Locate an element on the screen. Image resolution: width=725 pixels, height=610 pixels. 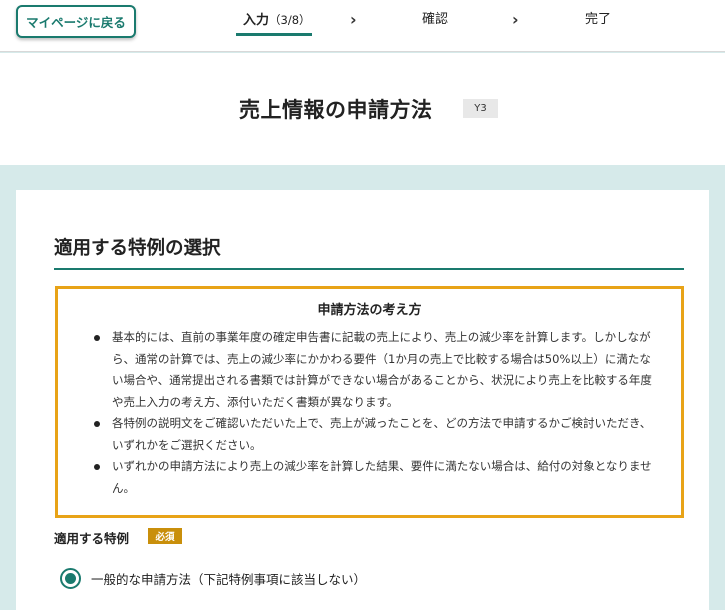
radio-dot is located at coordinates (70, 578).